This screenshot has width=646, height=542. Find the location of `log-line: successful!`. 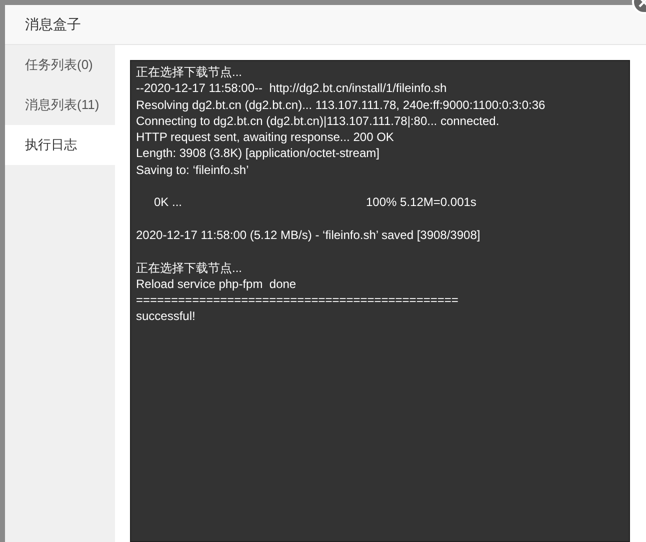

log-line: successful! is located at coordinates (166, 316).